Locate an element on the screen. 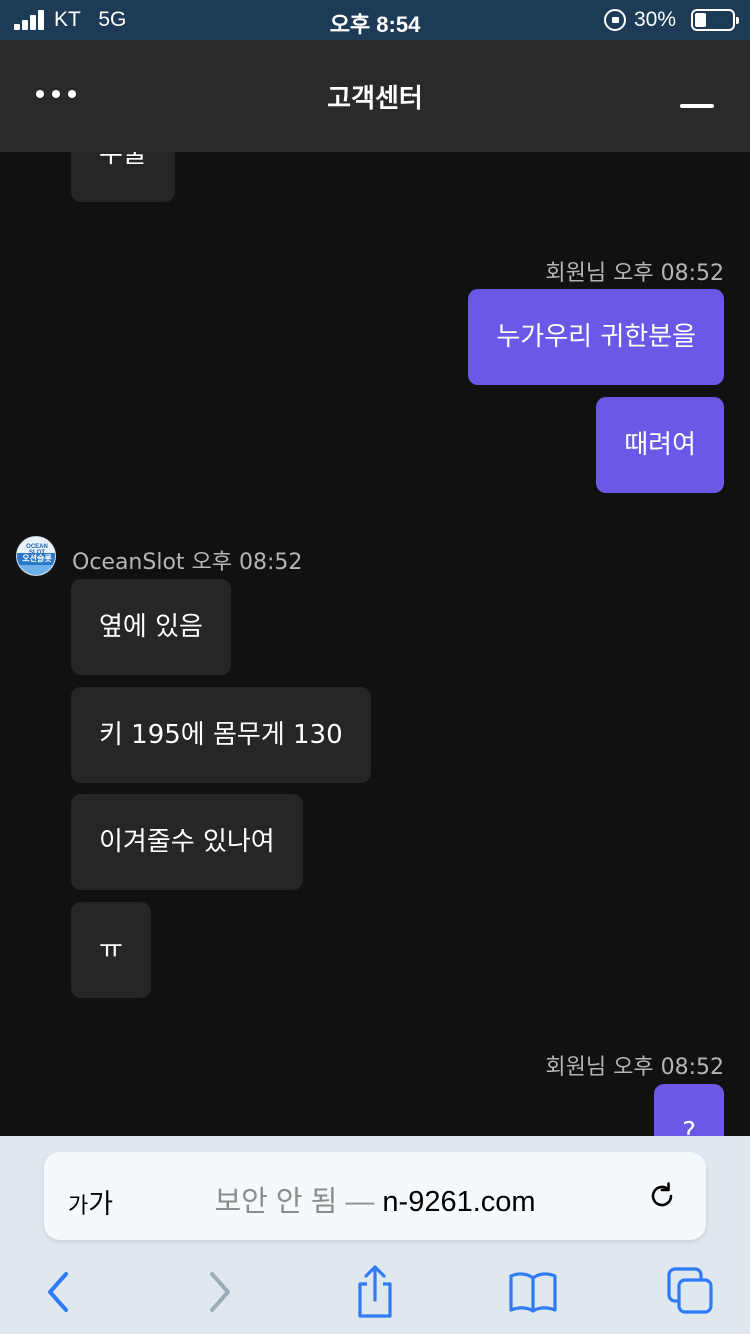 Image resolution: width=750 pixels, height=1334 pixels. back-icon is located at coordinates (58, 1292).